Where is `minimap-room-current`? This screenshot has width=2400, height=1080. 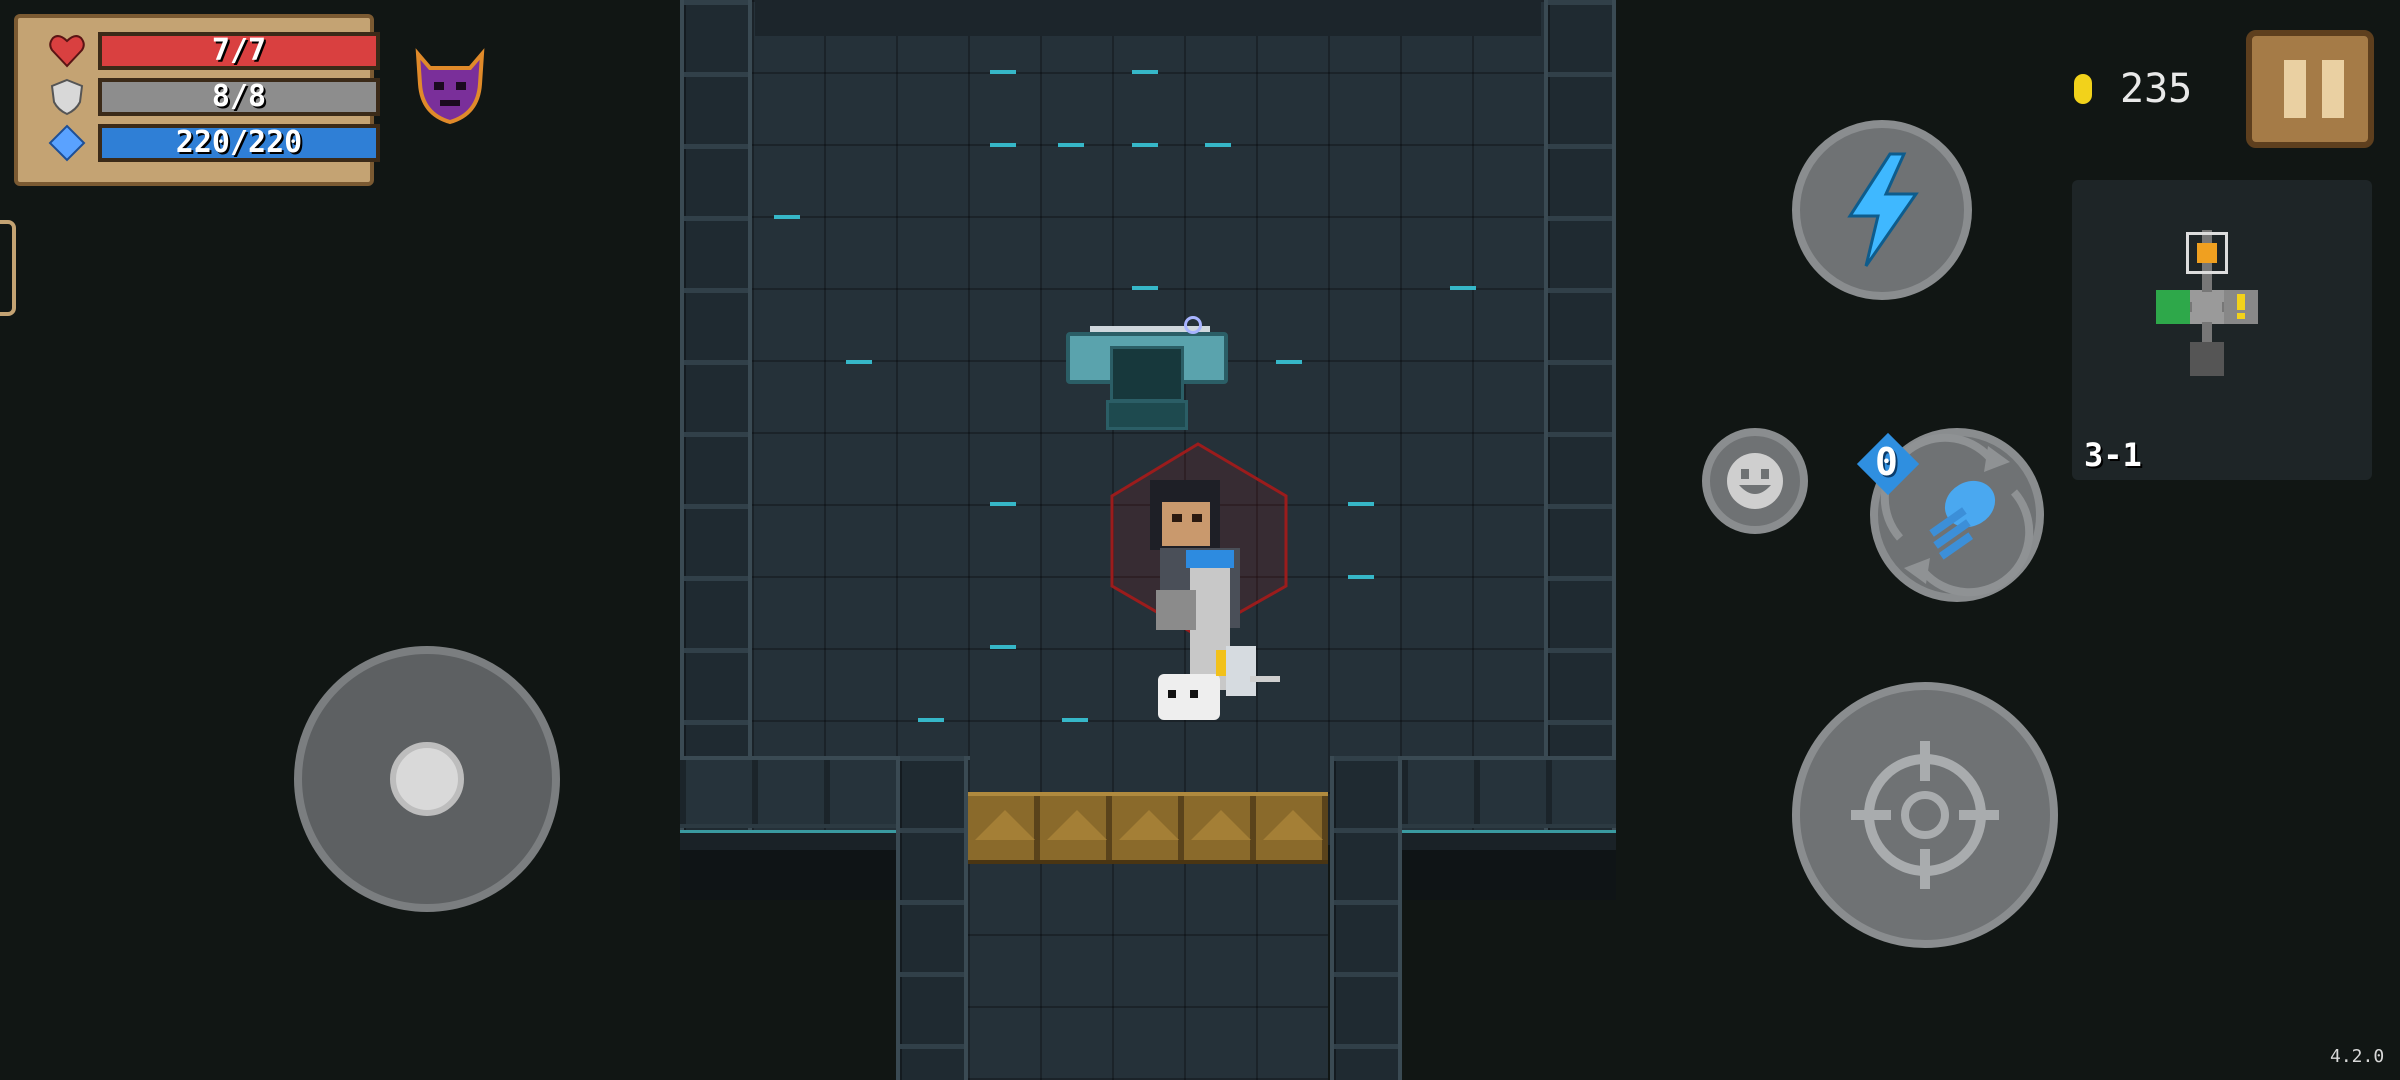
minimap-room-current is located at coordinates (2207, 307).